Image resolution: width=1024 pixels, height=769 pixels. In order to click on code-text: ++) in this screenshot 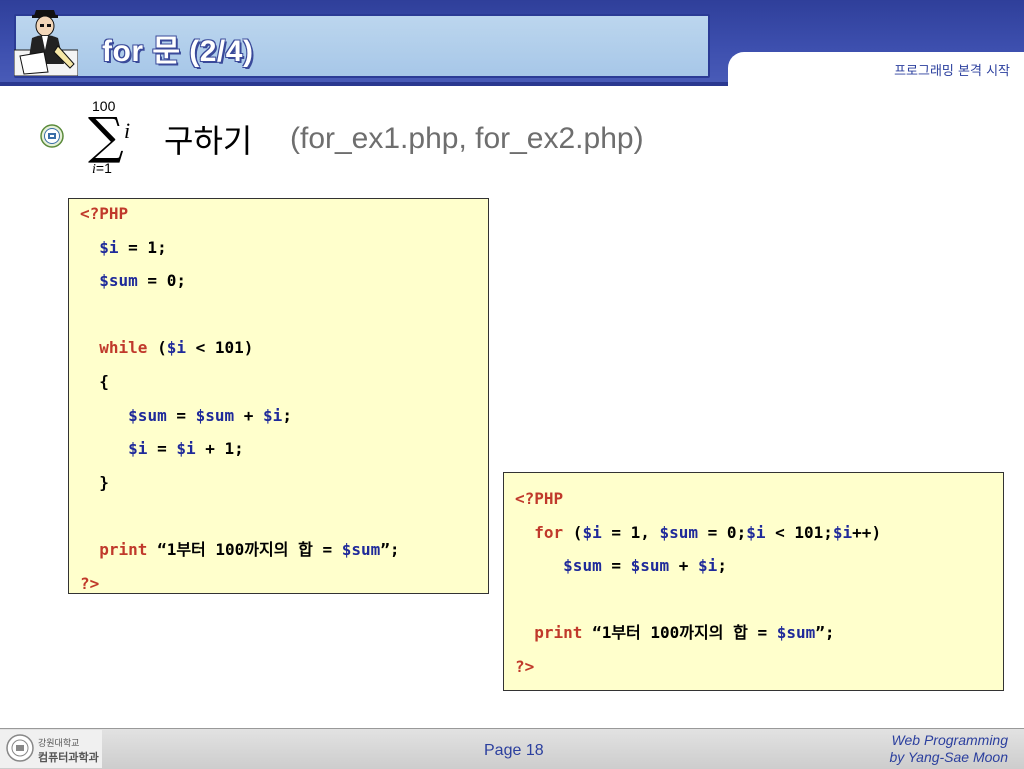, I will do `click(867, 532)`.